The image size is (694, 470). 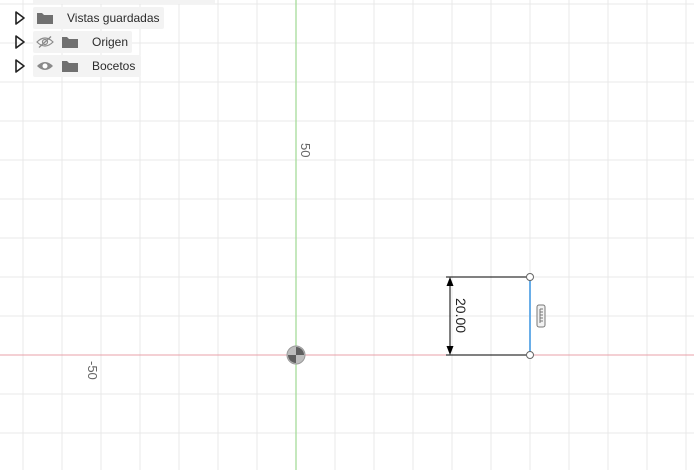 I want to click on browser-tree: Vistas guardadas Origen Bocetos, so click(x=120, y=45).